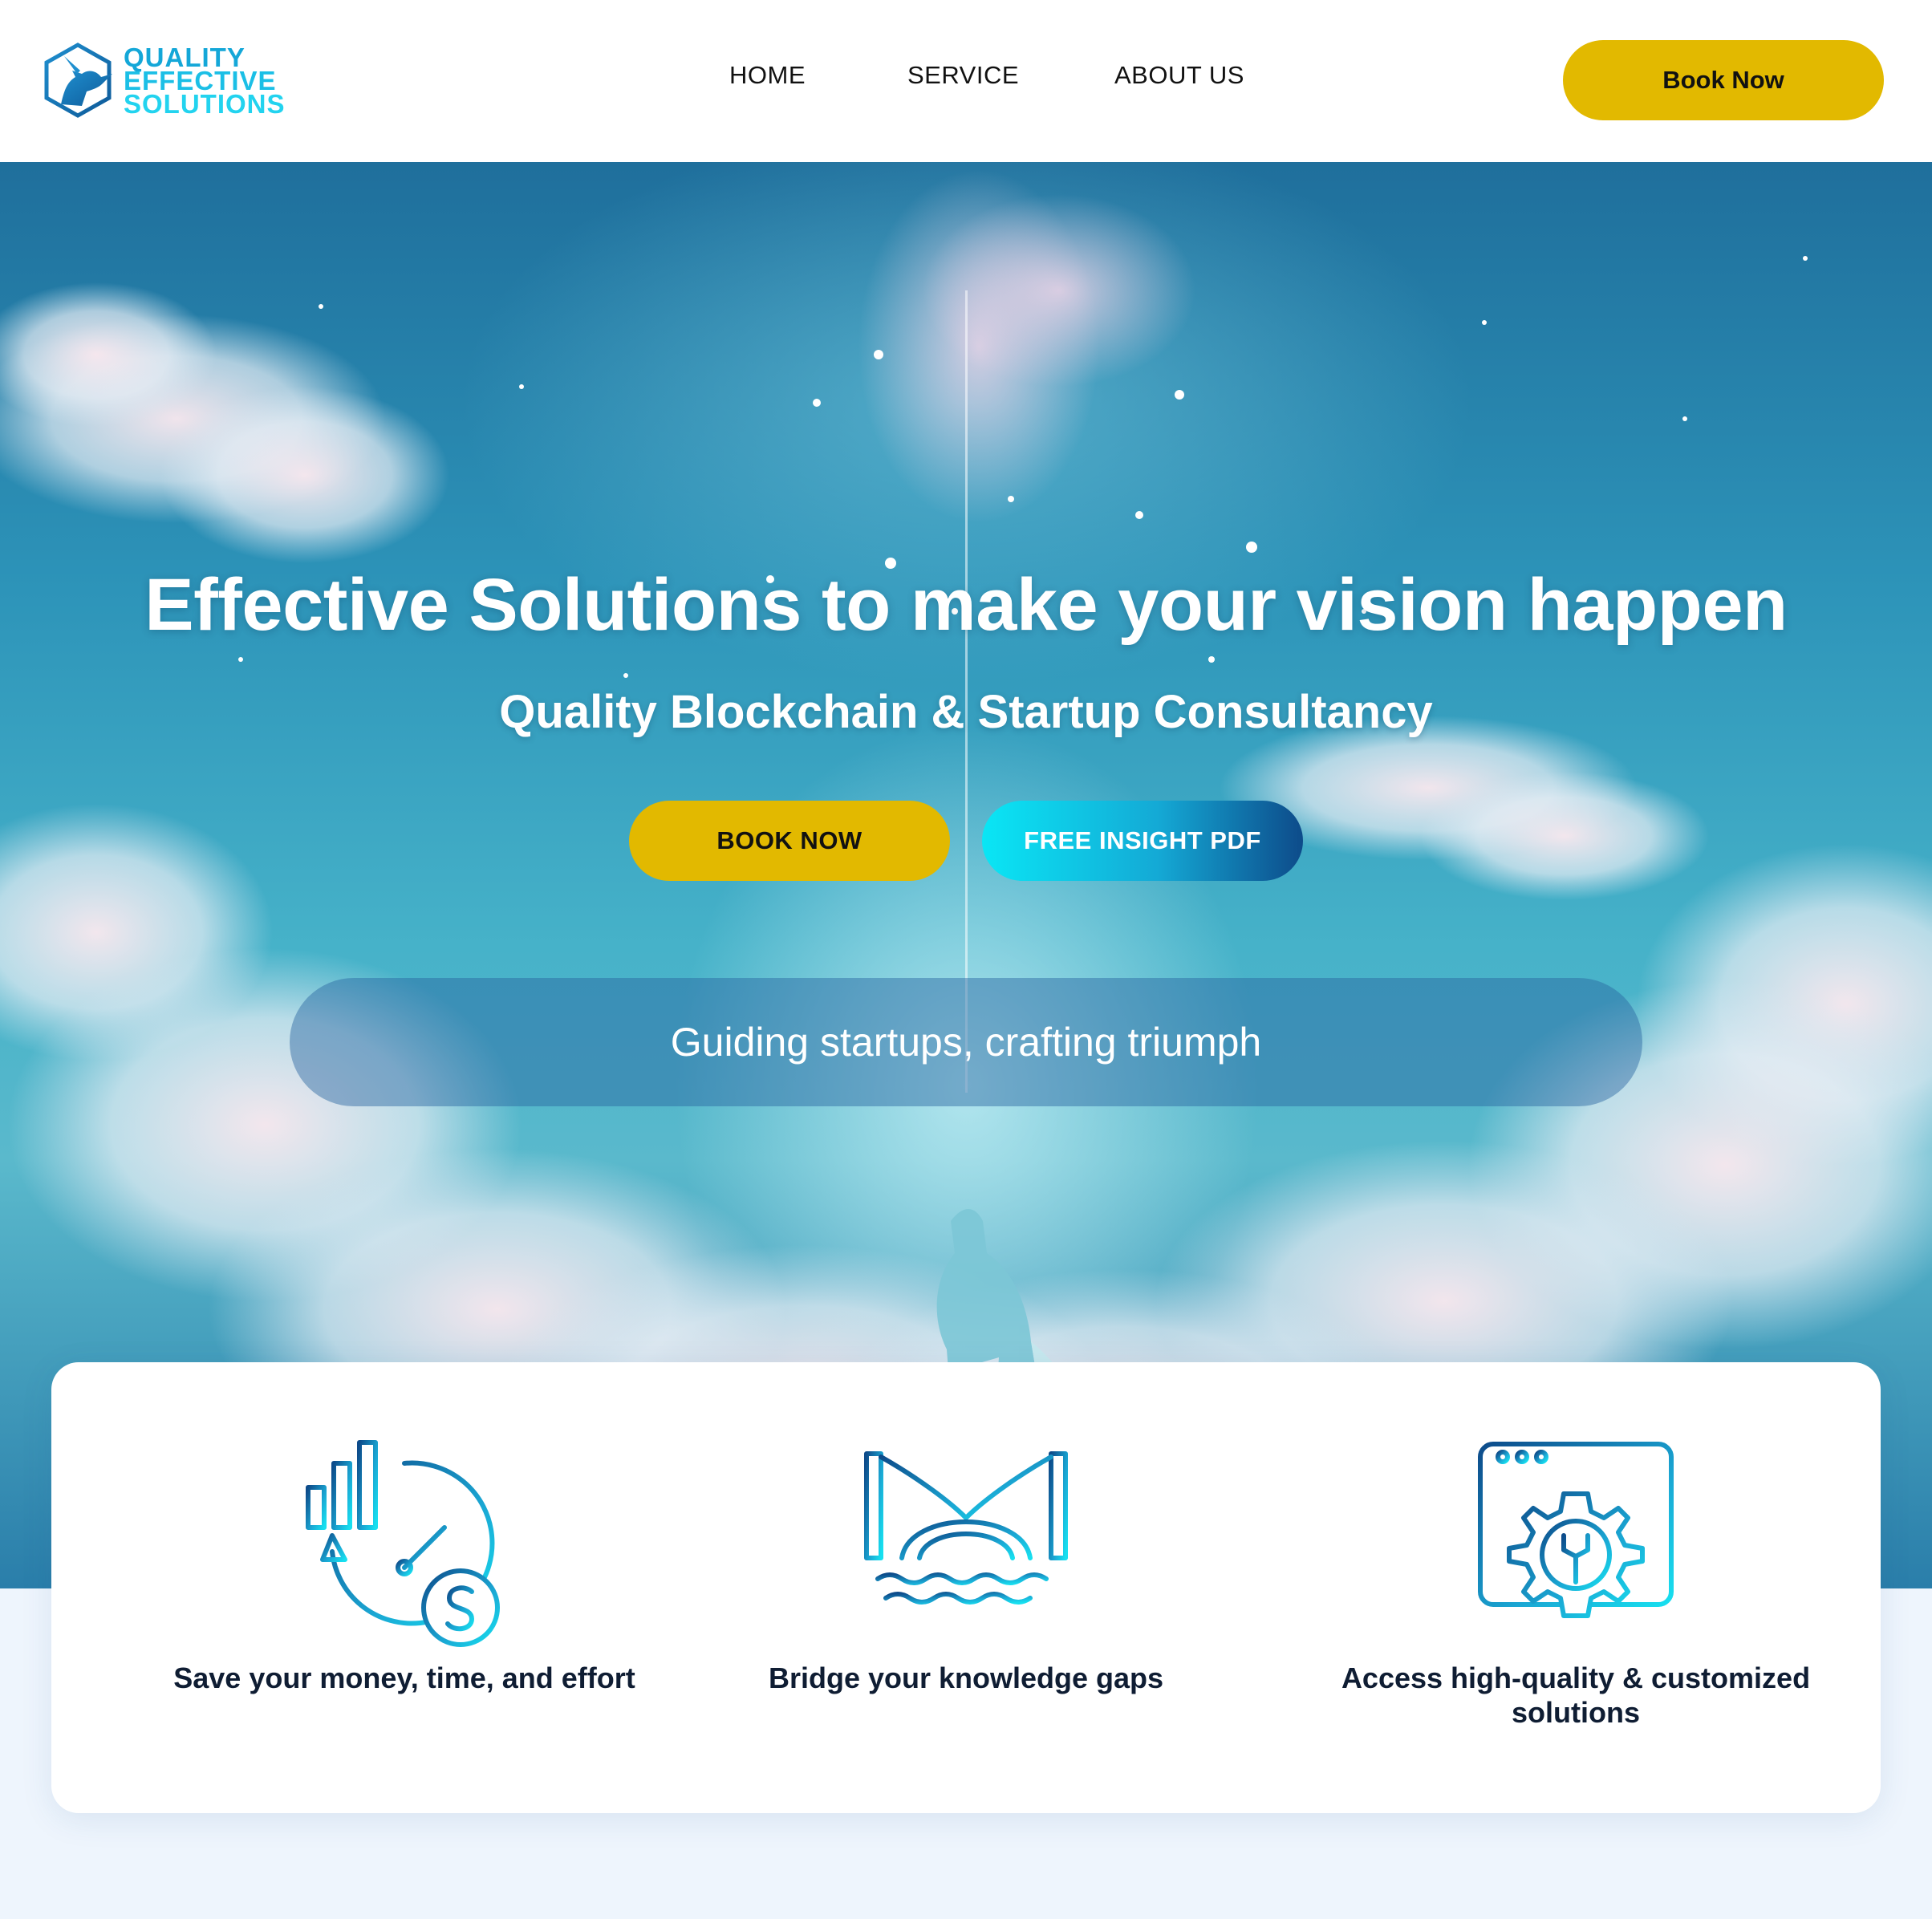  I want to click on bridge-icon, so click(966, 1528).